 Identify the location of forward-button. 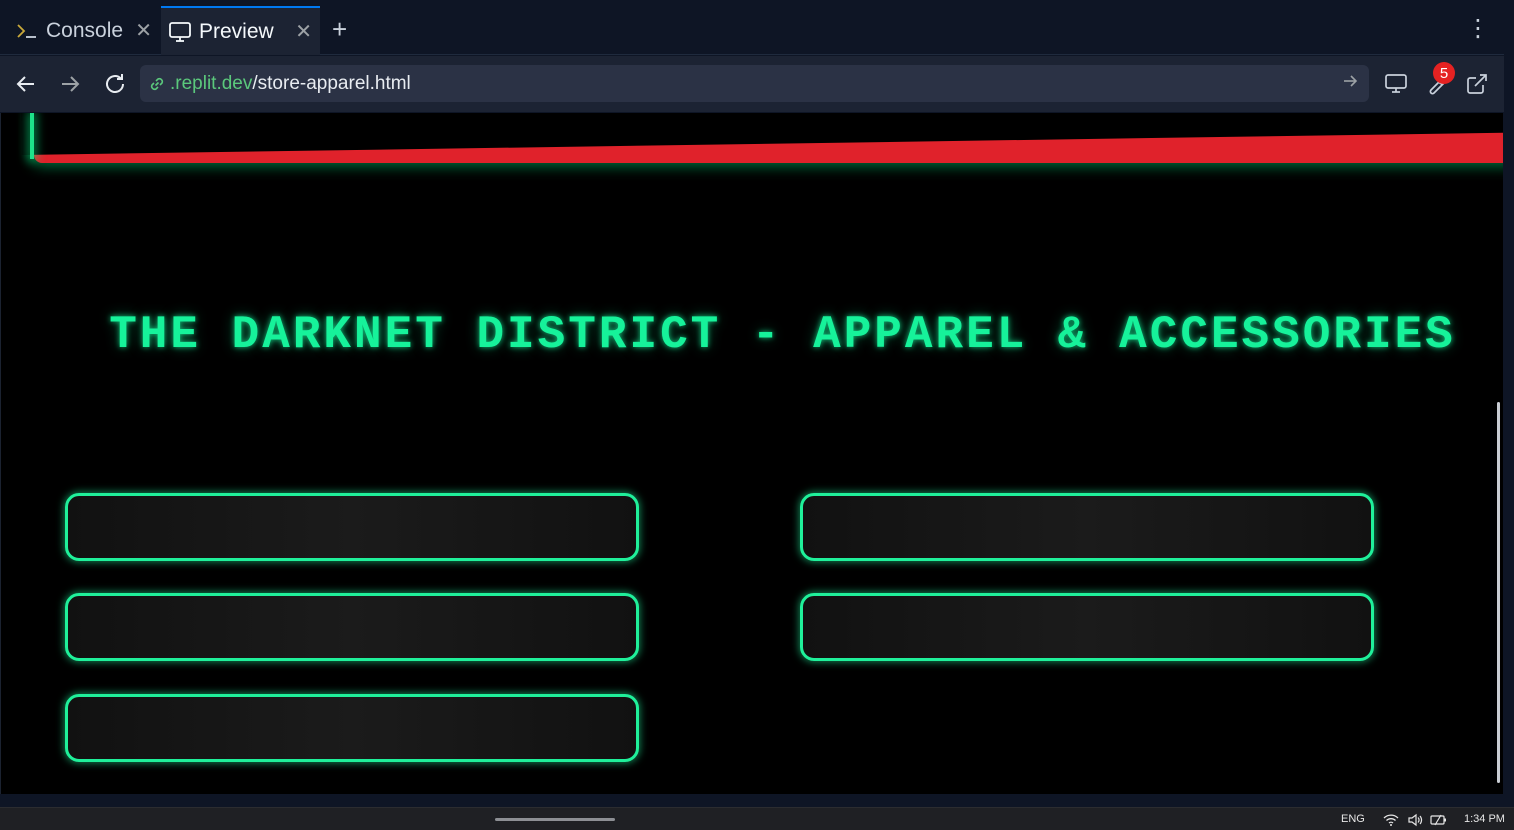
(70, 84).